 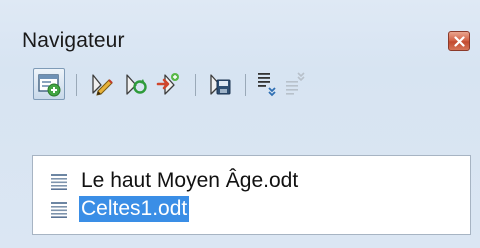 I want to click on insert-button, so click(x=169, y=84).